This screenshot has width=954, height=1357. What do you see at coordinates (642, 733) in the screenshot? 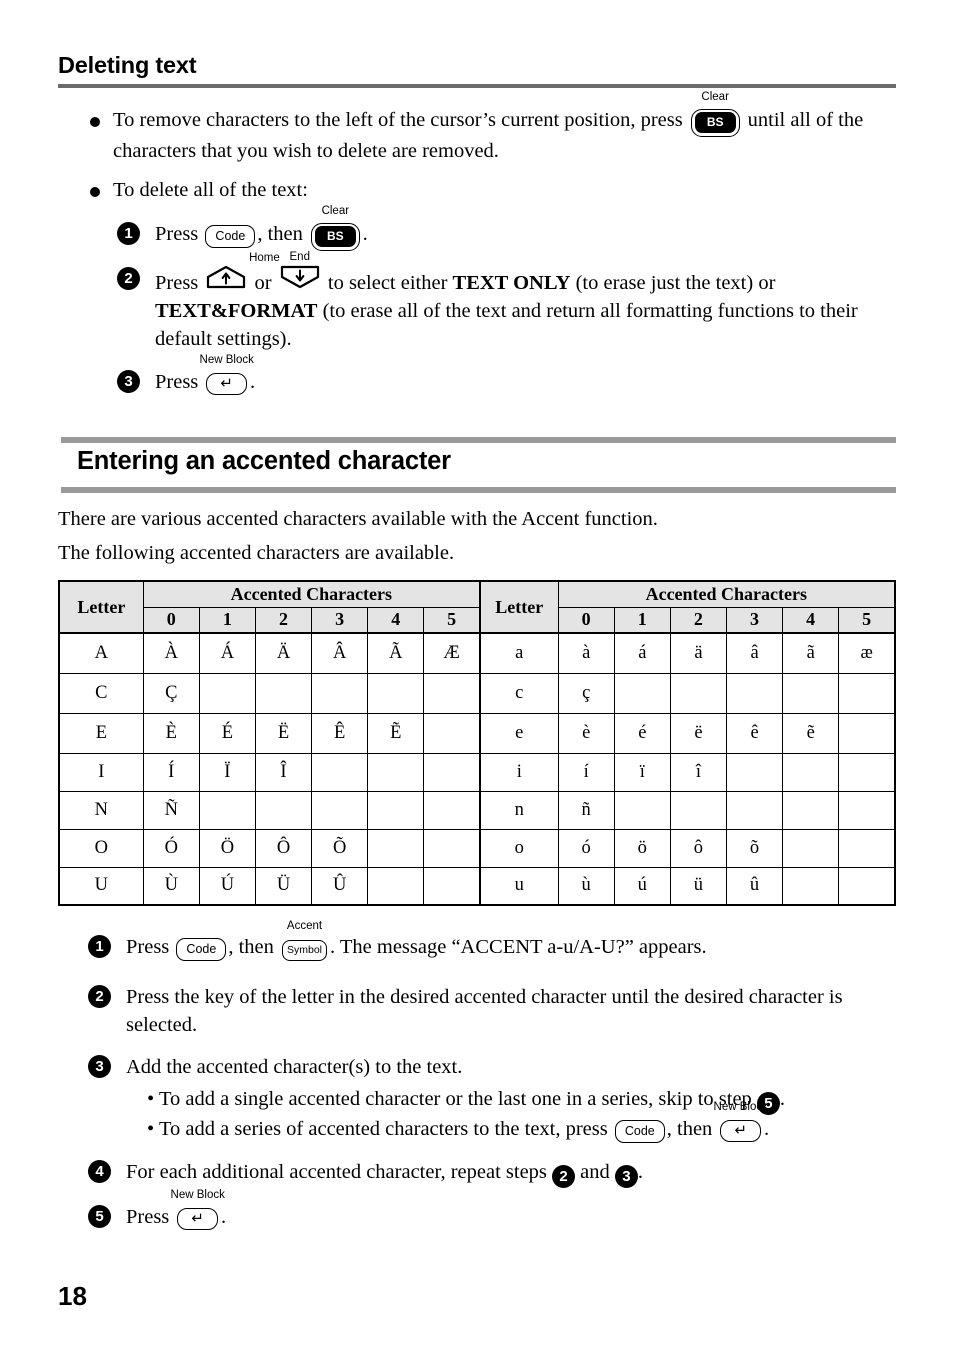
I see `cell-accent-lower-1: é` at bounding box center [642, 733].